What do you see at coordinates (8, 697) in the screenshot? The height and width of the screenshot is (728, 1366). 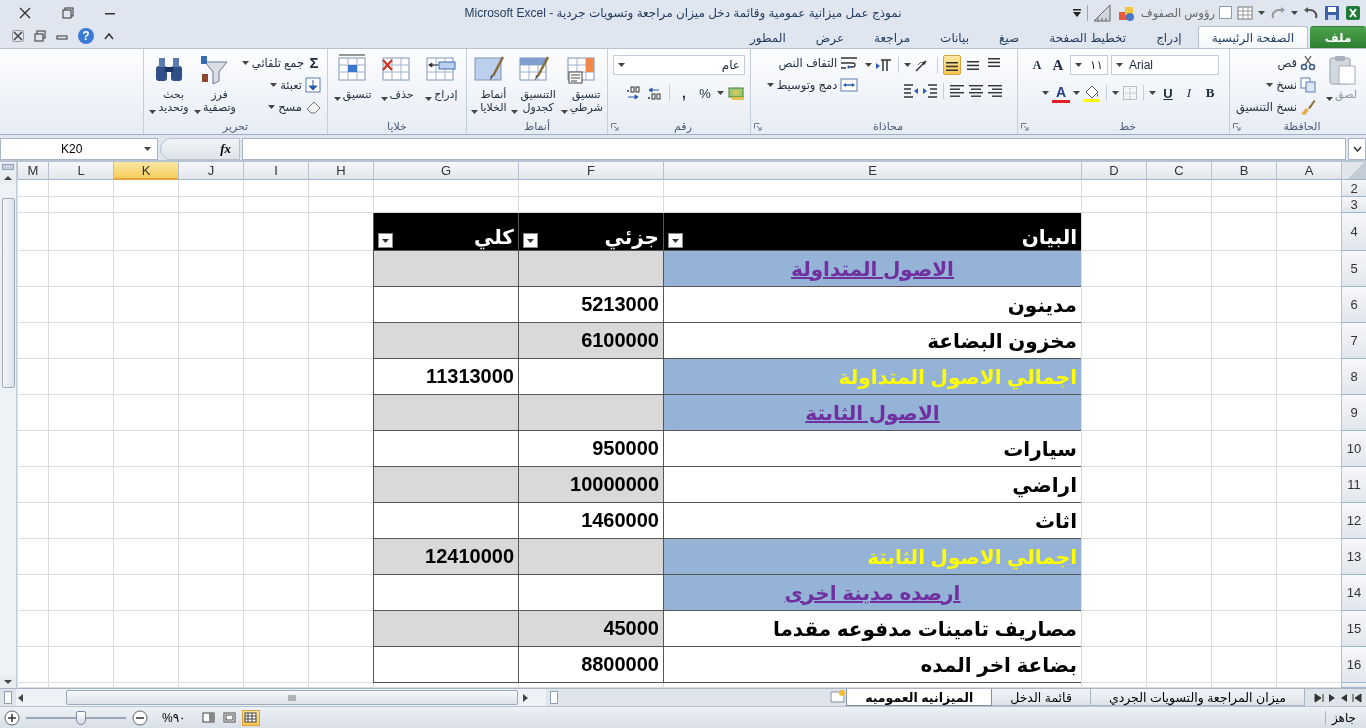 I see `split-handle` at bounding box center [8, 697].